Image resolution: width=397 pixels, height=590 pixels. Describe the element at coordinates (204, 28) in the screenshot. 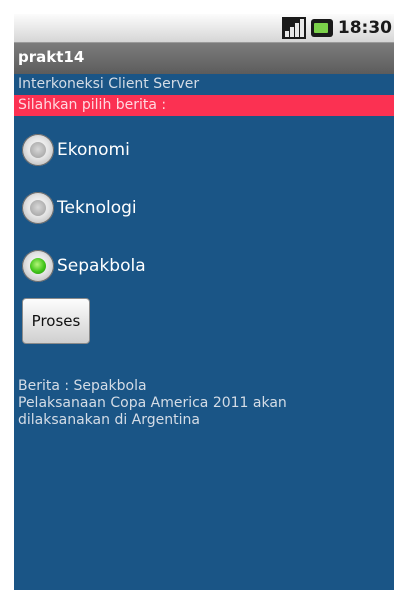

I see `status-bar: 18:30` at that location.